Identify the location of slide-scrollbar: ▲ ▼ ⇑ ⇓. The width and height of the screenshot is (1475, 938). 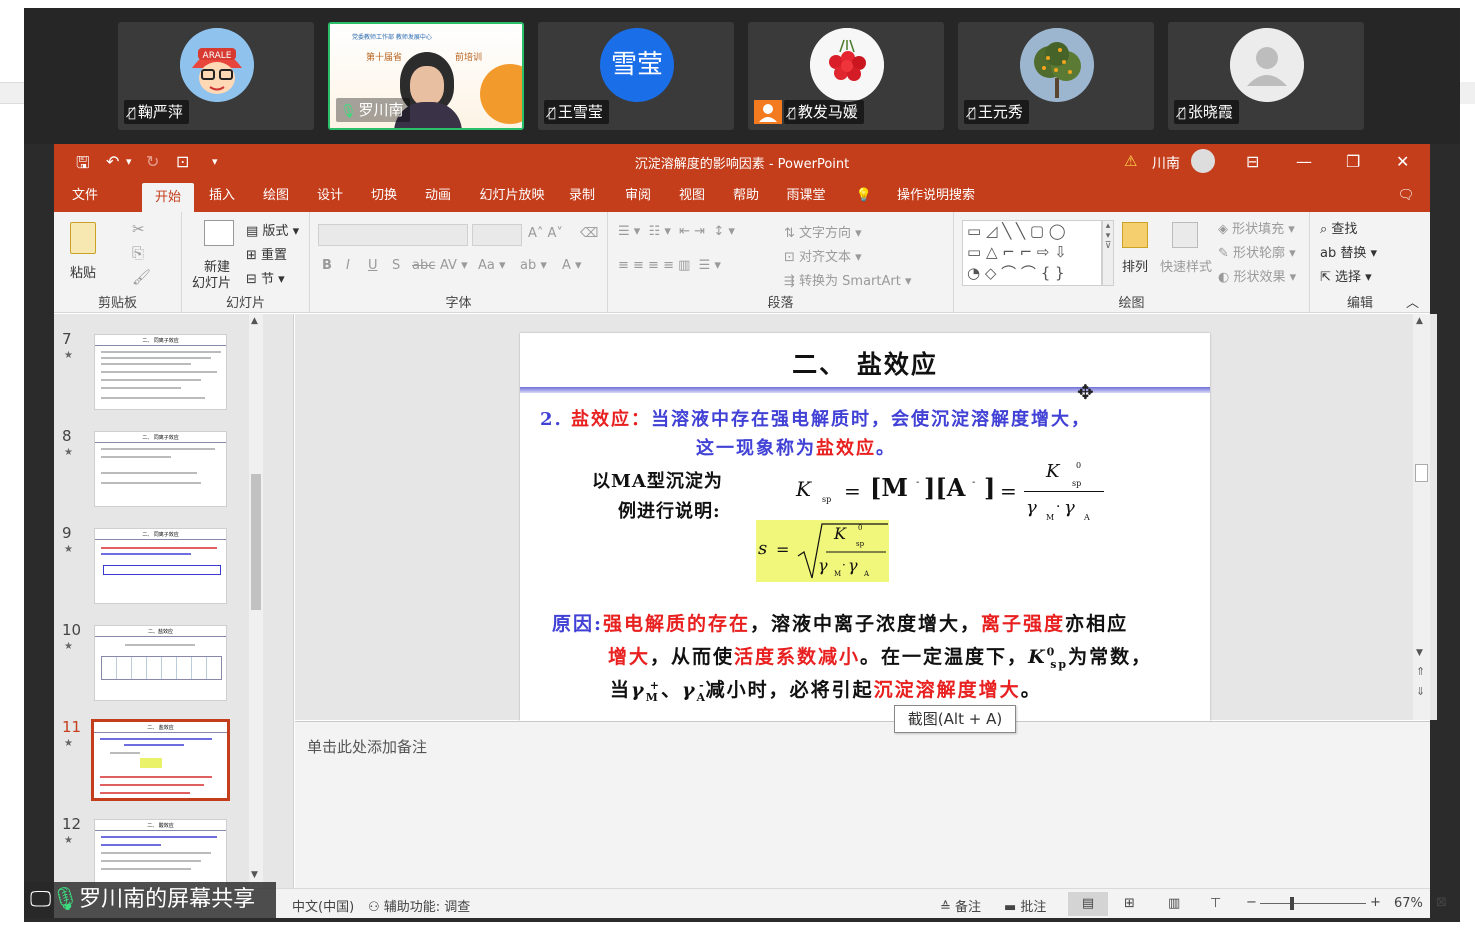
(1421, 517).